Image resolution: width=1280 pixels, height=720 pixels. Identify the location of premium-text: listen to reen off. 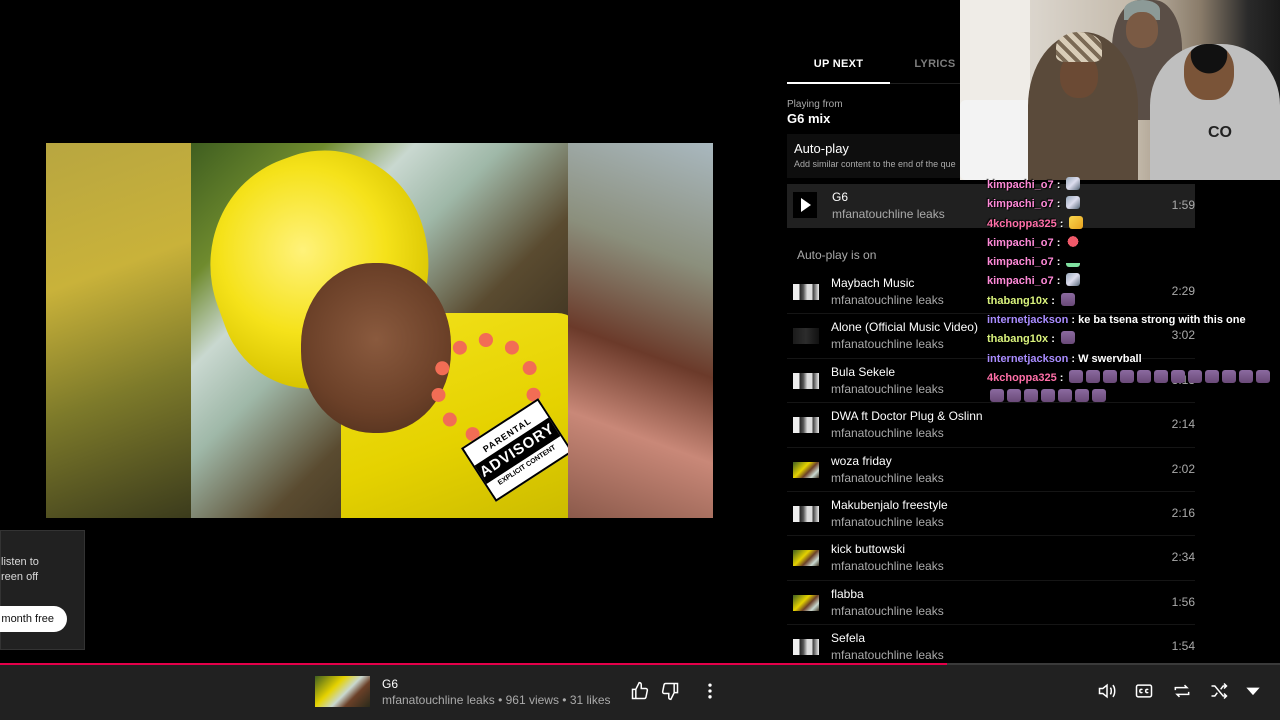
(20, 569).